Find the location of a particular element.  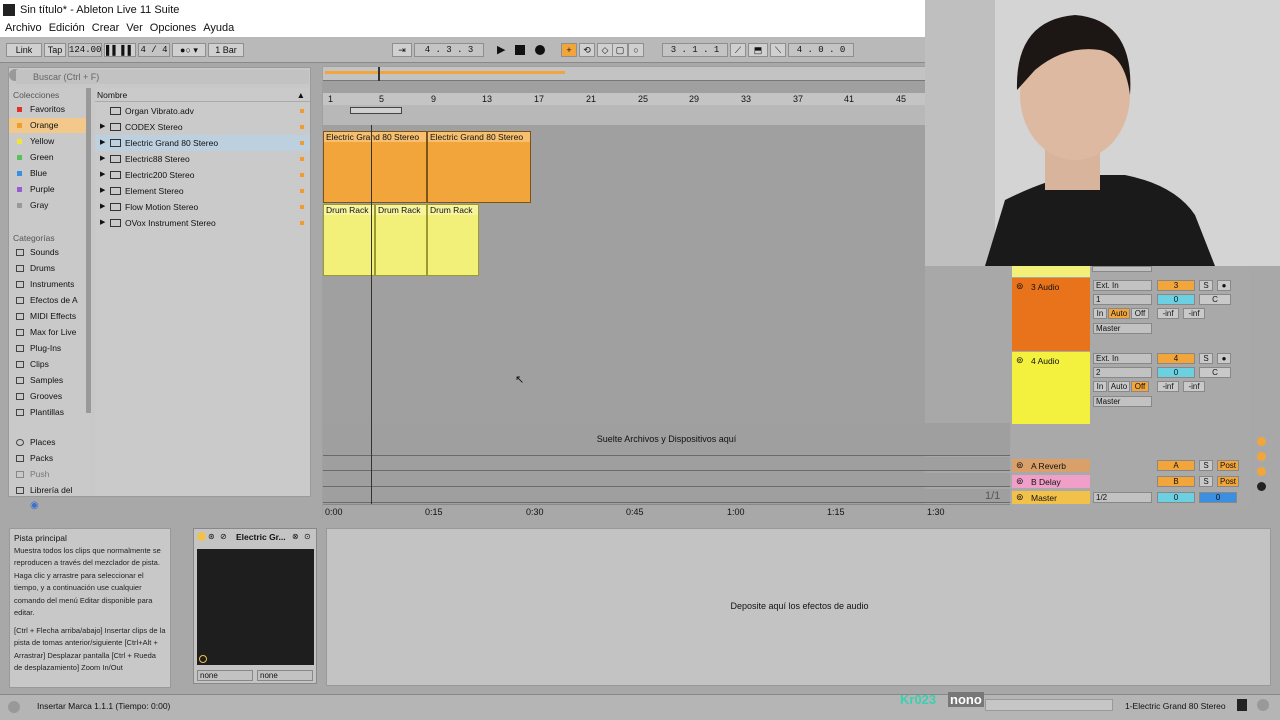

punch-icon: ◇ is located at coordinates (605, 50).